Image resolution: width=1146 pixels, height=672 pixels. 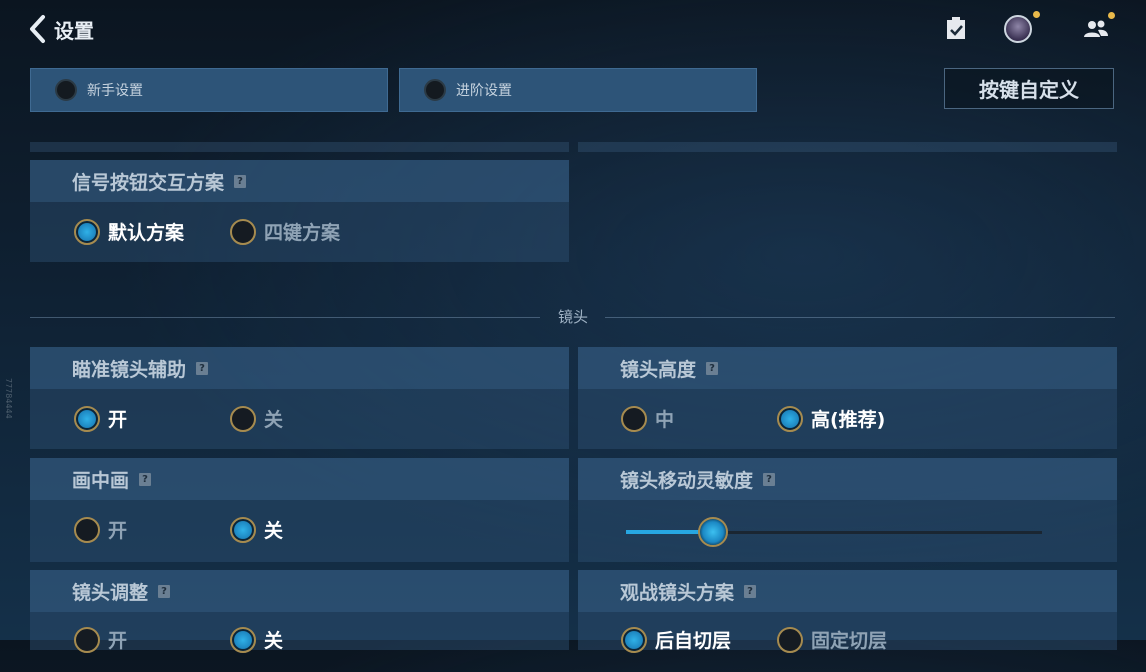 I want to click on camera-sensitivity-panel: 镜头移动灵敏度?, so click(x=847, y=510).